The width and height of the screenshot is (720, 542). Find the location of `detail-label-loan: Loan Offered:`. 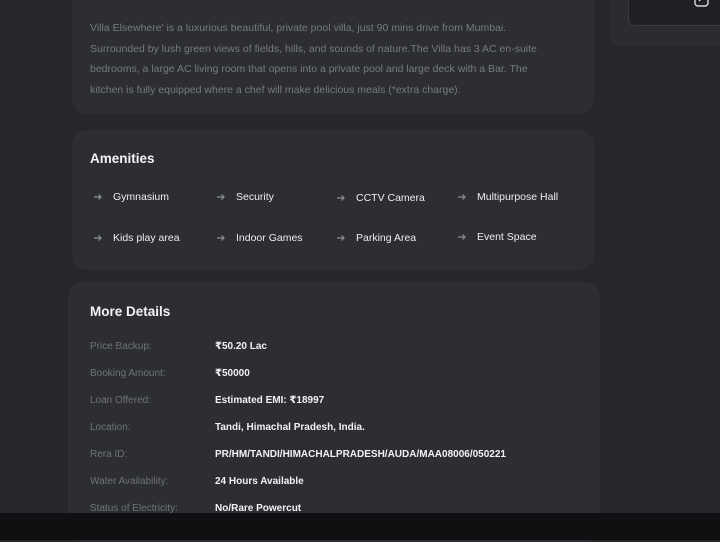

detail-label-loan: Loan Offered: is located at coordinates (120, 400).